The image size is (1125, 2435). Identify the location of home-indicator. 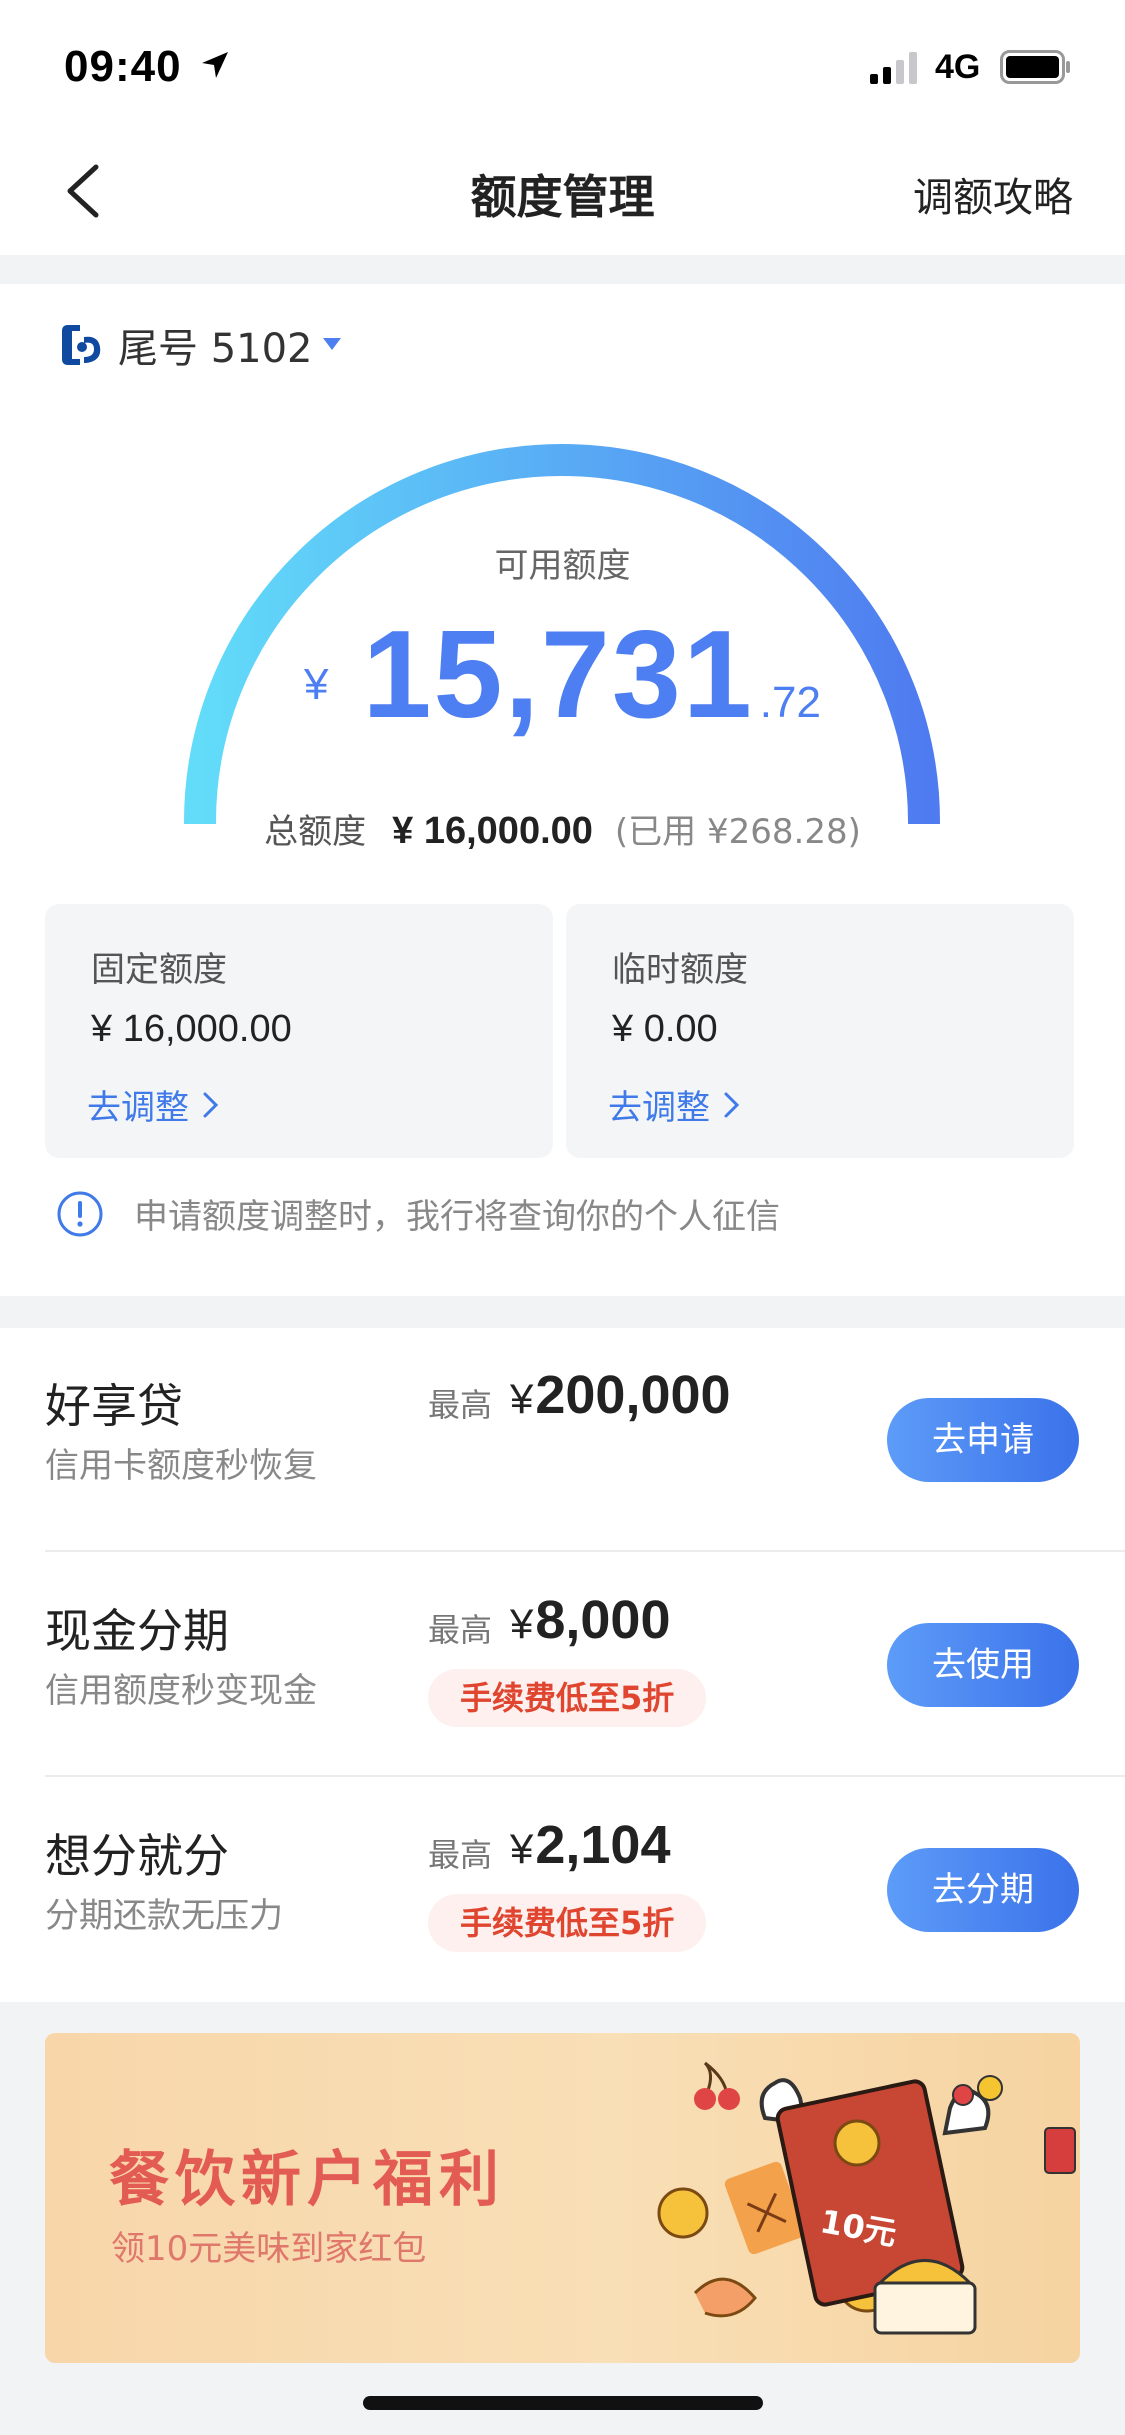
(563, 2403).